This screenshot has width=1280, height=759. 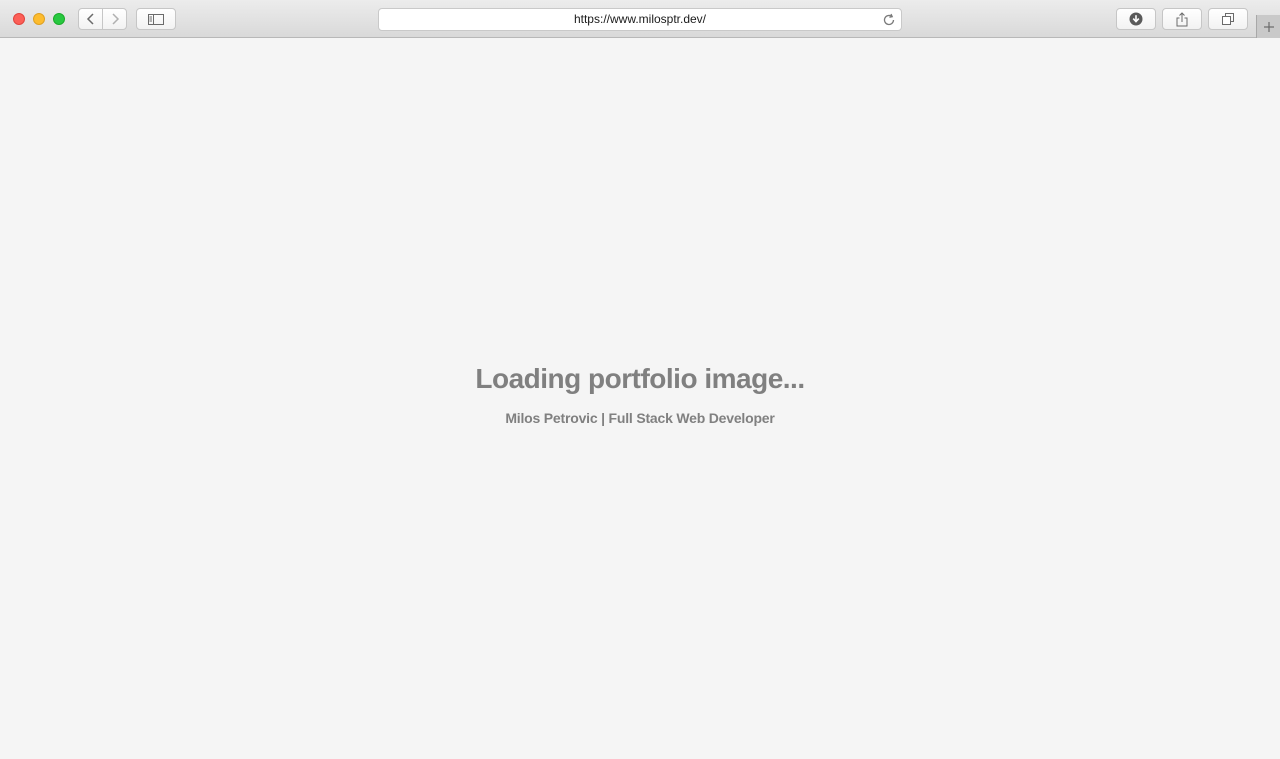 I want to click on chevron-left-icon, so click(x=90, y=19).